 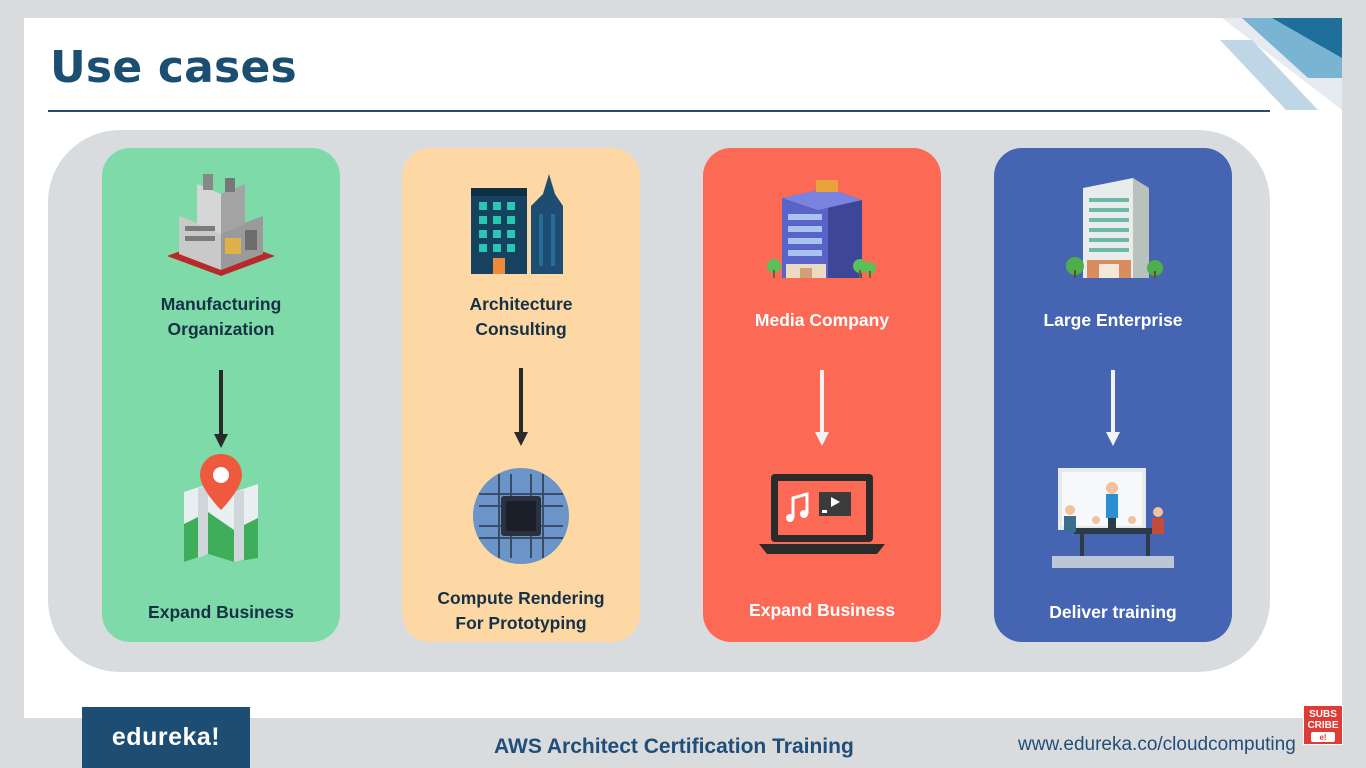 What do you see at coordinates (659, 111) in the screenshot?
I see `title-divider` at bounding box center [659, 111].